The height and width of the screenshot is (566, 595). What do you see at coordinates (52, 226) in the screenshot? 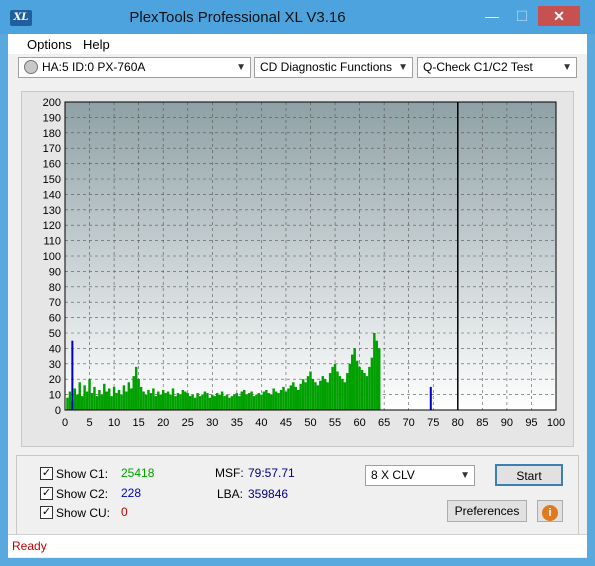
I see `y-tick-label: 120` at bounding box center [52, 226].